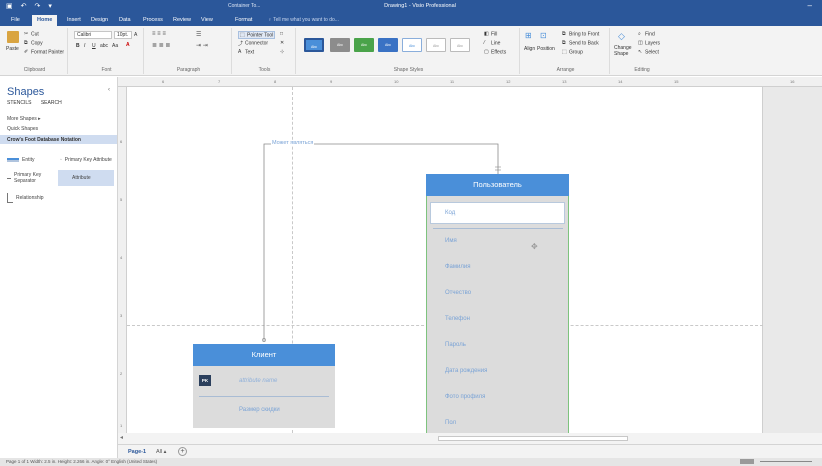  Describe the element at coordinates (490, 34) in the screenshot. I see `fill-button: ◧ Fill` at that location.